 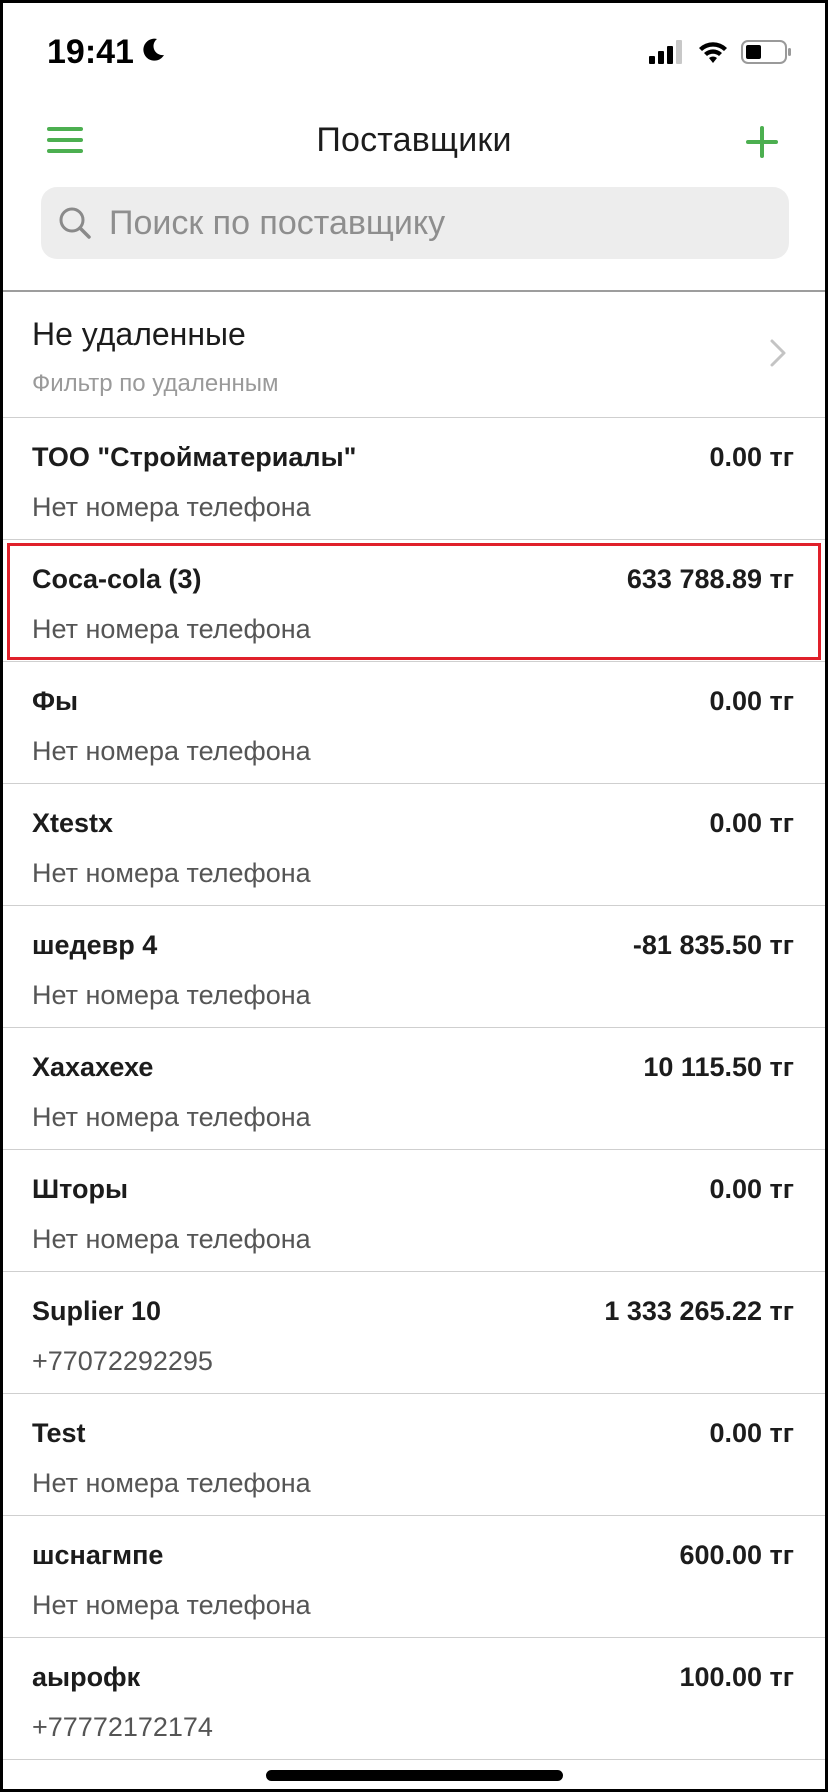 What do you see at coordinates (98, 1555) in the screenshot?
I see `supplier-name: шснагмпе` at bounding box center [98, 1555].